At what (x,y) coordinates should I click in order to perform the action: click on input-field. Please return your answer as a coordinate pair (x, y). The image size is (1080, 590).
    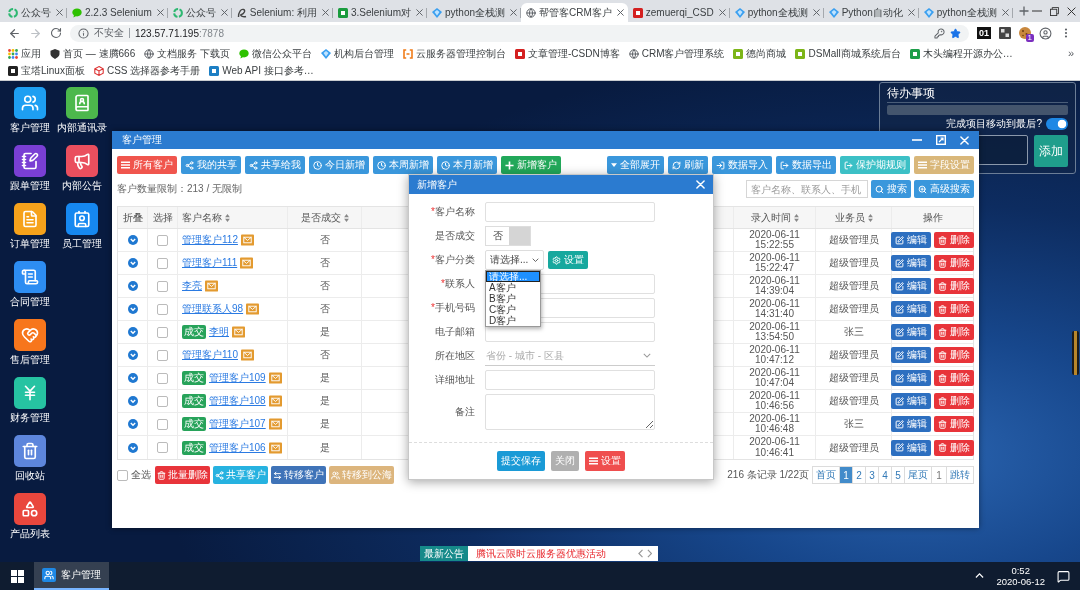
    Looking at the image, I should click on (570, 380).